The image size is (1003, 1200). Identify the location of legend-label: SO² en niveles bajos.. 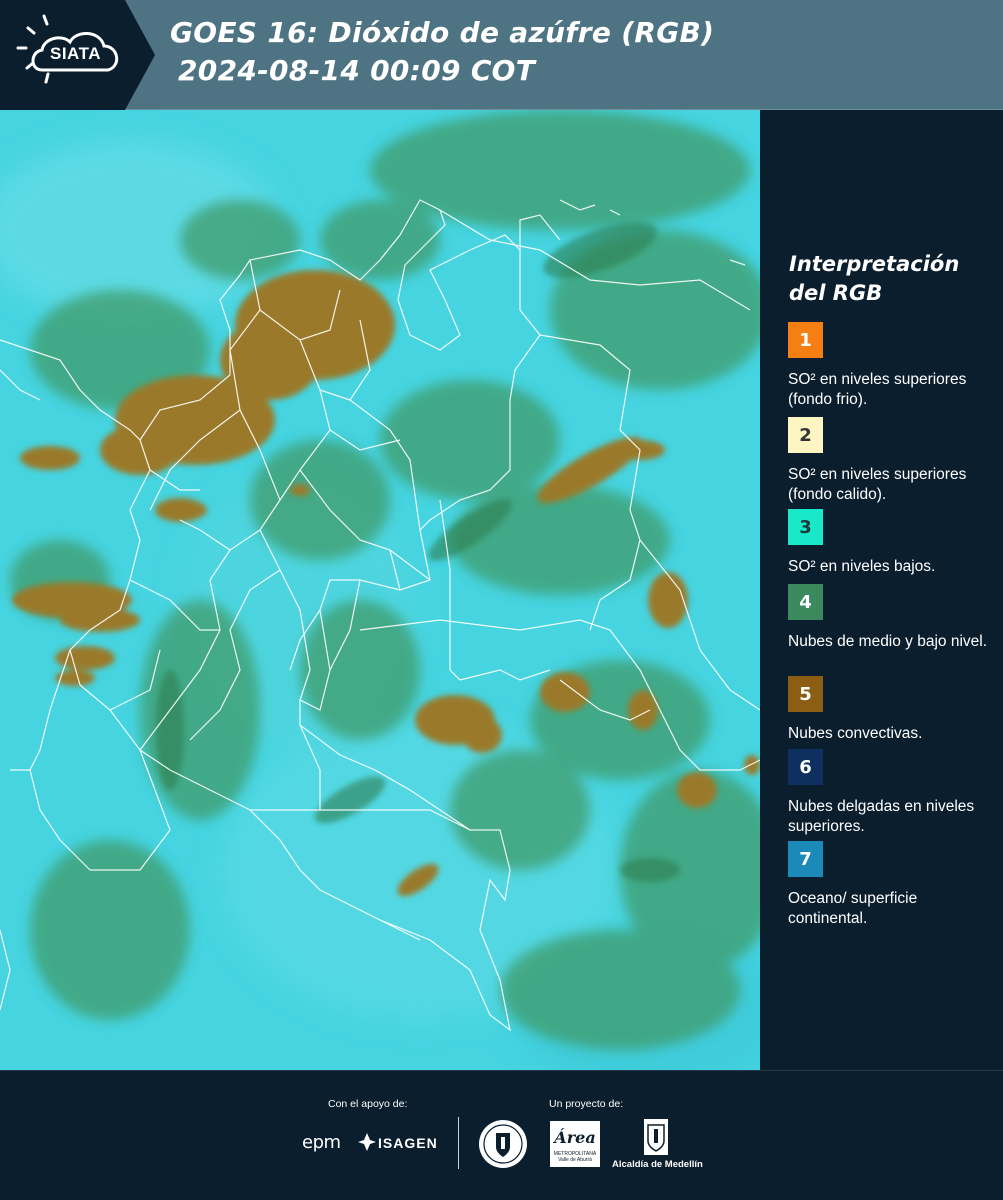
(862, 566).